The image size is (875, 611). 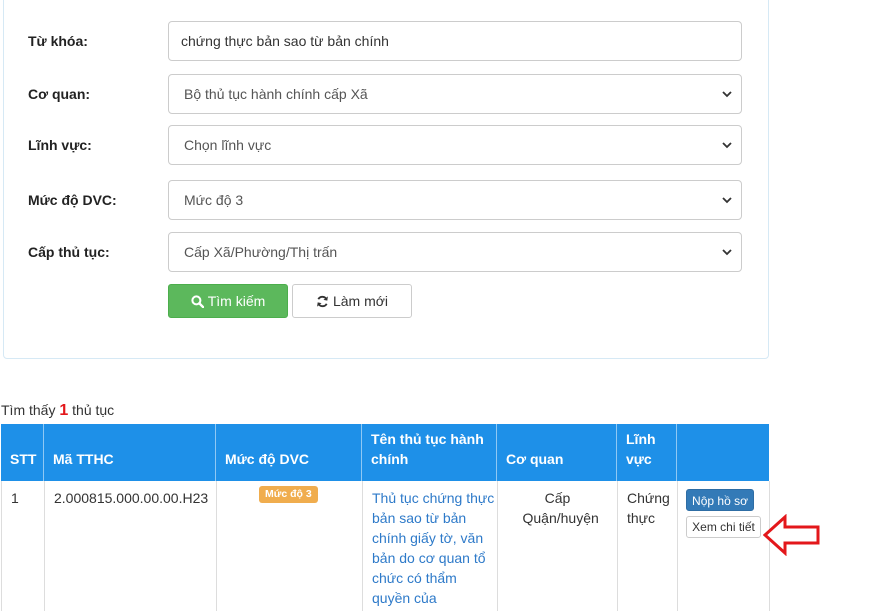 What do you see at coordinates (57, 411) in the screenshot?
I see `result-count: Tìm thấy 1 thủ tục` at bounding box center [57, 411].